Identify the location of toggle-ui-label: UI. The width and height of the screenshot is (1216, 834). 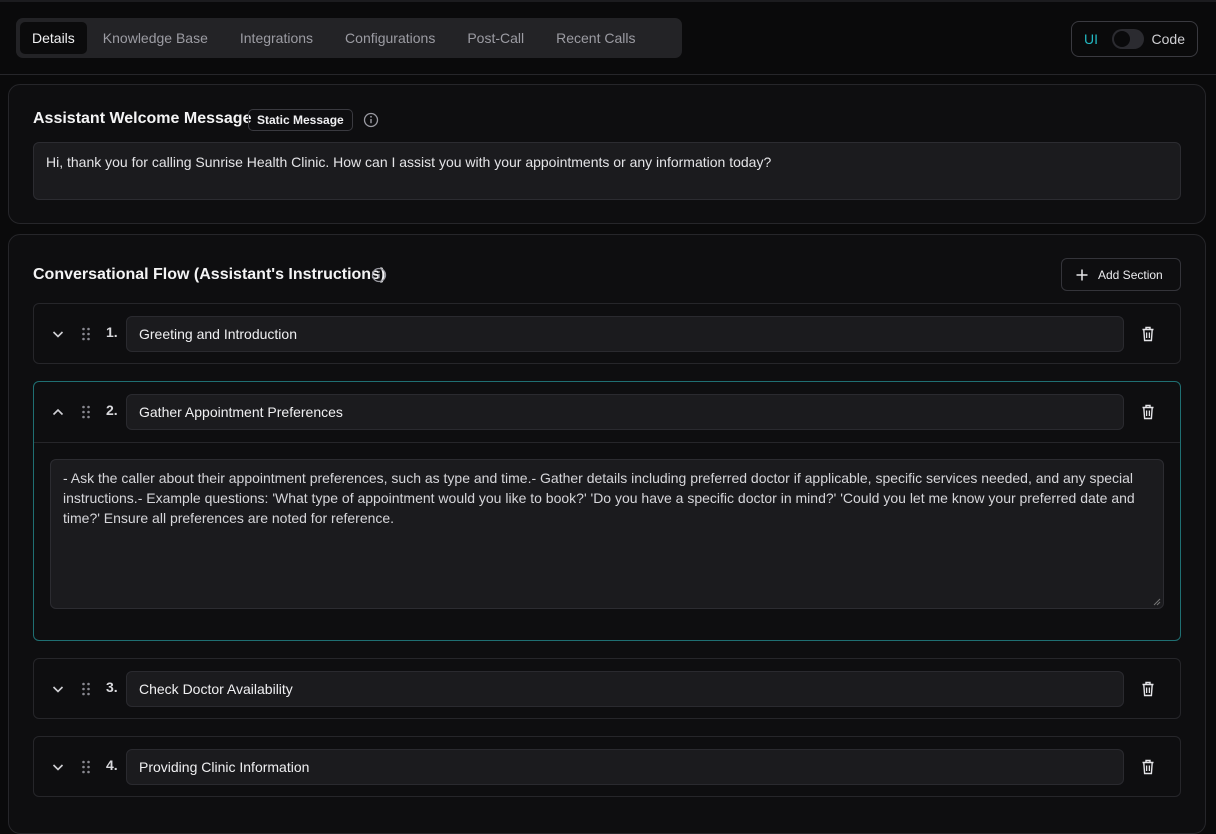
(1091, 39).